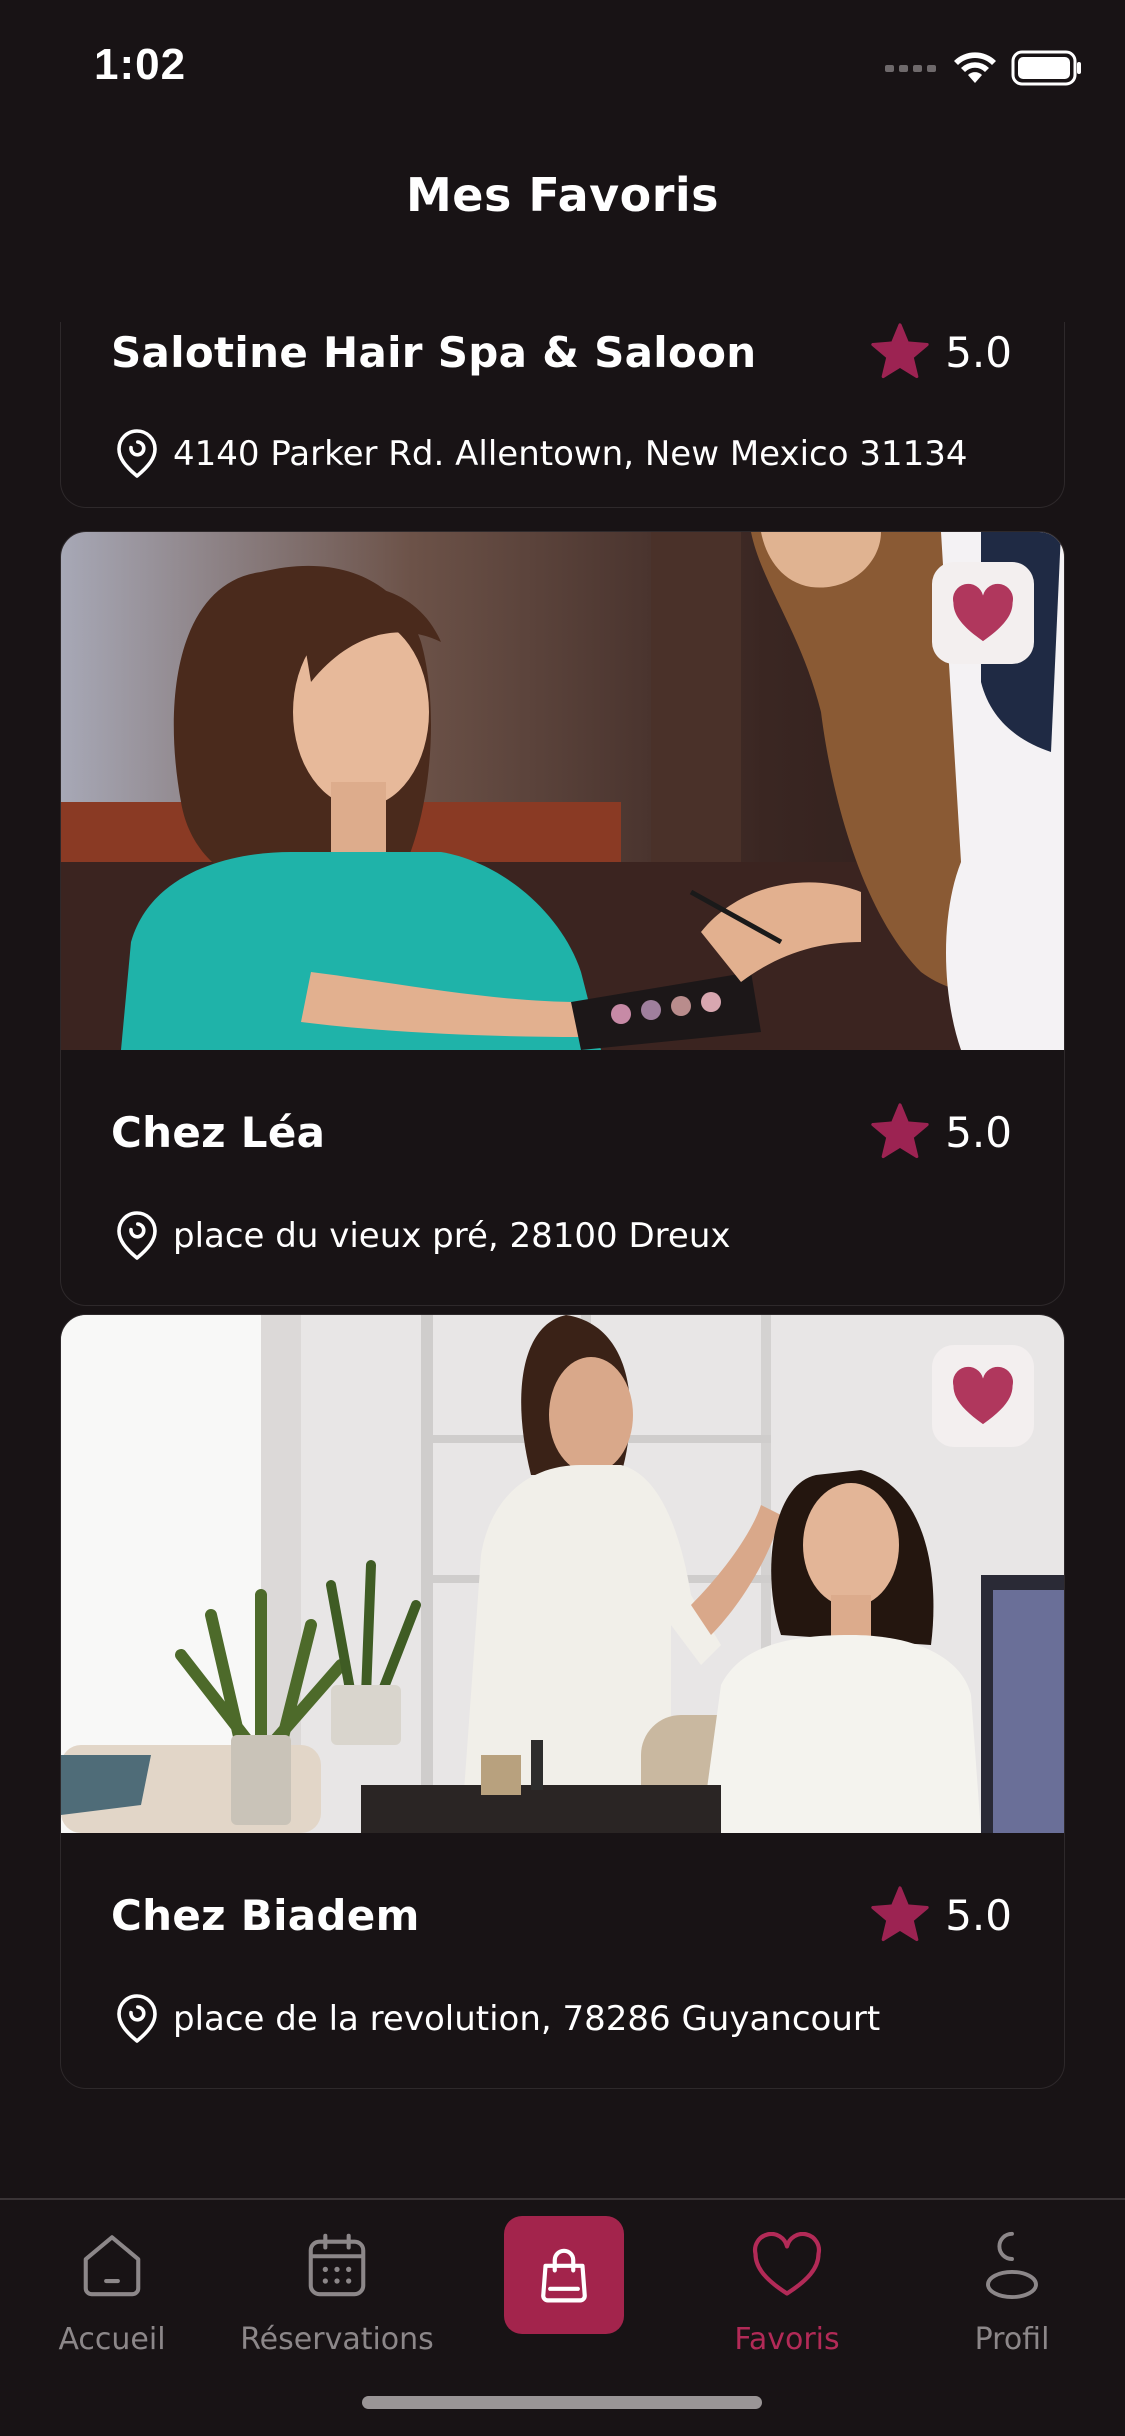 Image resolution: width=1125 pixels, height=2436 pixels. I want to click on page-title: Mes Favoris, so click(562, 195).